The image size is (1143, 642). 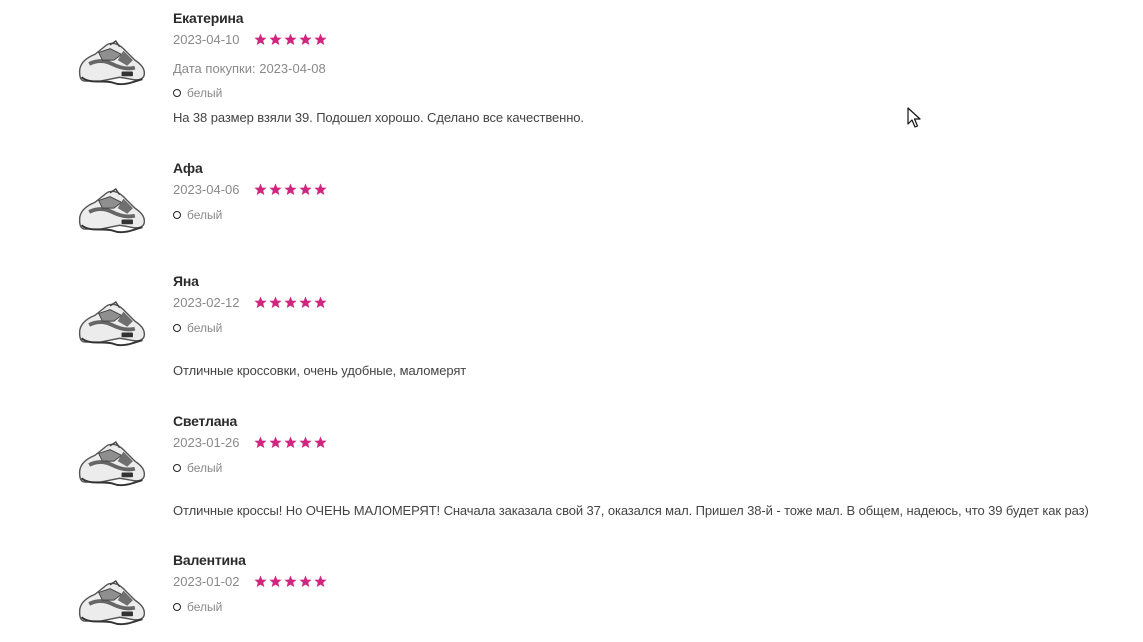 I want to click on reviewer-name: Афа, so click(x=188, y=168).